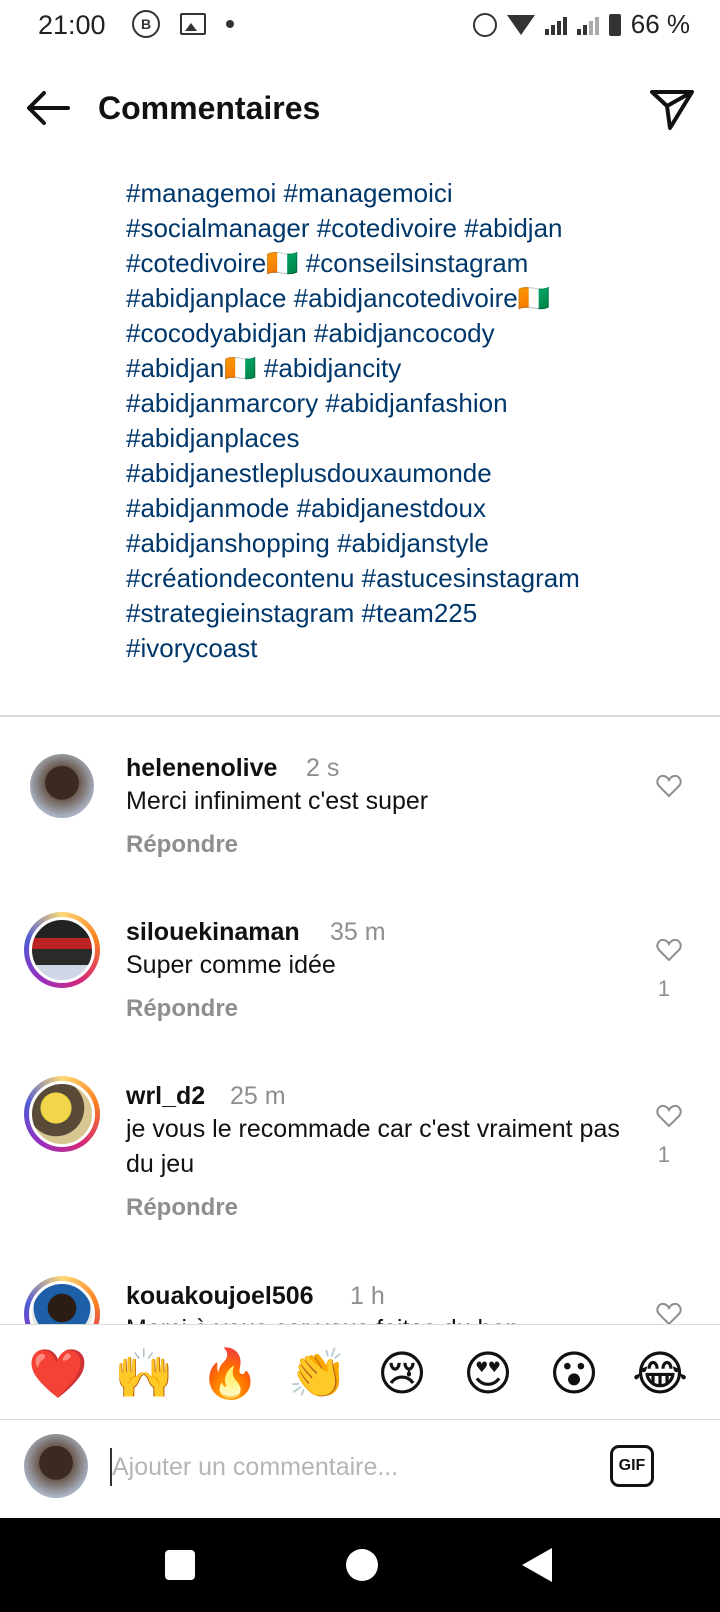 This screenshot has height=1612, width=720. I want to click on emoji-raised-hands: 🙌, so click(144, 1375).